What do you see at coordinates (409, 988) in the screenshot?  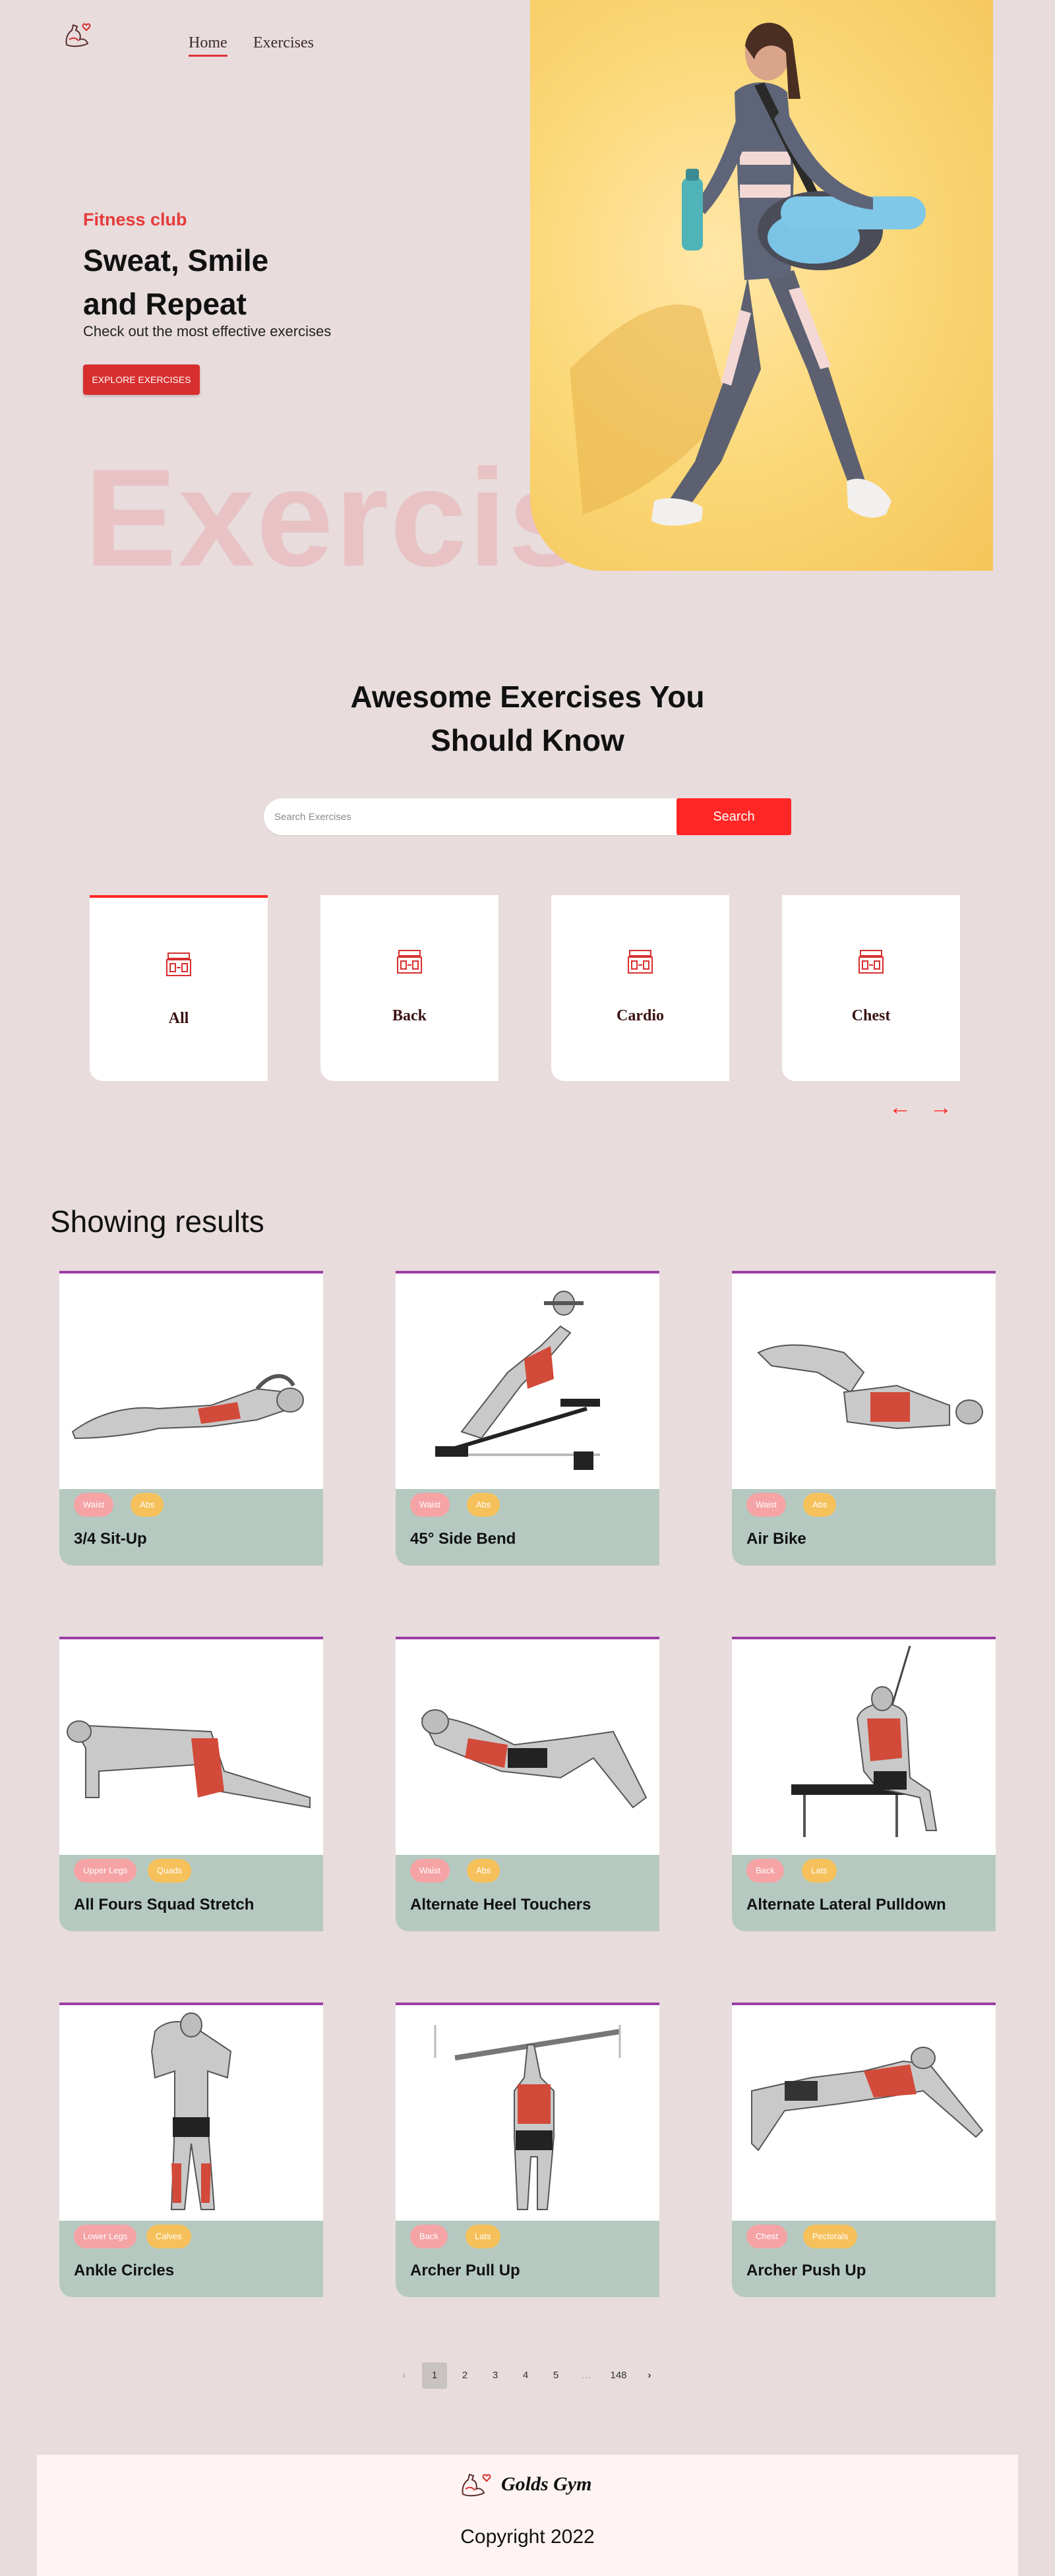 I see `category-card-back: Back` at bounding box center [409, 988].